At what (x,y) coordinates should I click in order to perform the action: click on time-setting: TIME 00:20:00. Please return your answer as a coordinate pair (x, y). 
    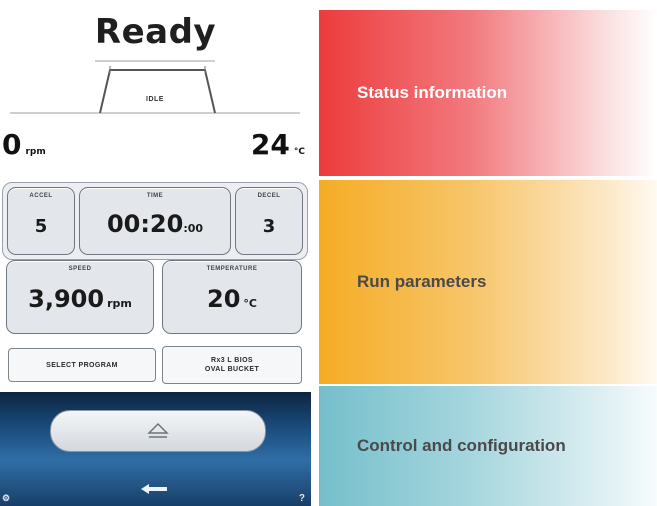
    Looking at the image, I should click on (155, 221).